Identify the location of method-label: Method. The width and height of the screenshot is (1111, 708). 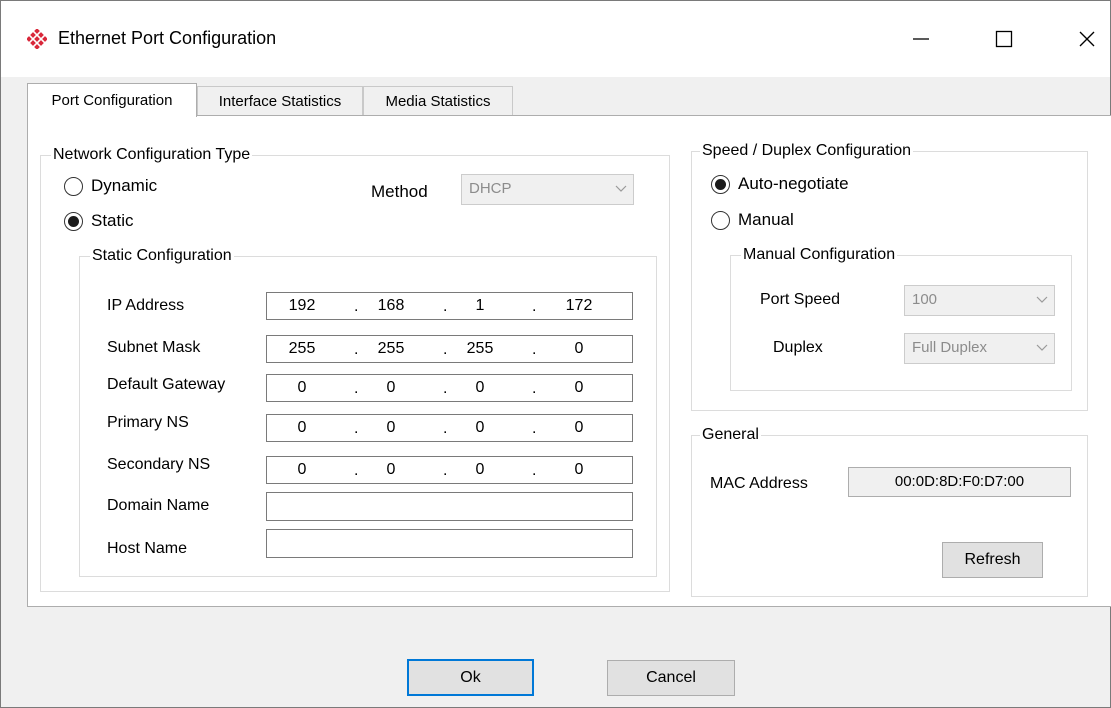
(399, 191).